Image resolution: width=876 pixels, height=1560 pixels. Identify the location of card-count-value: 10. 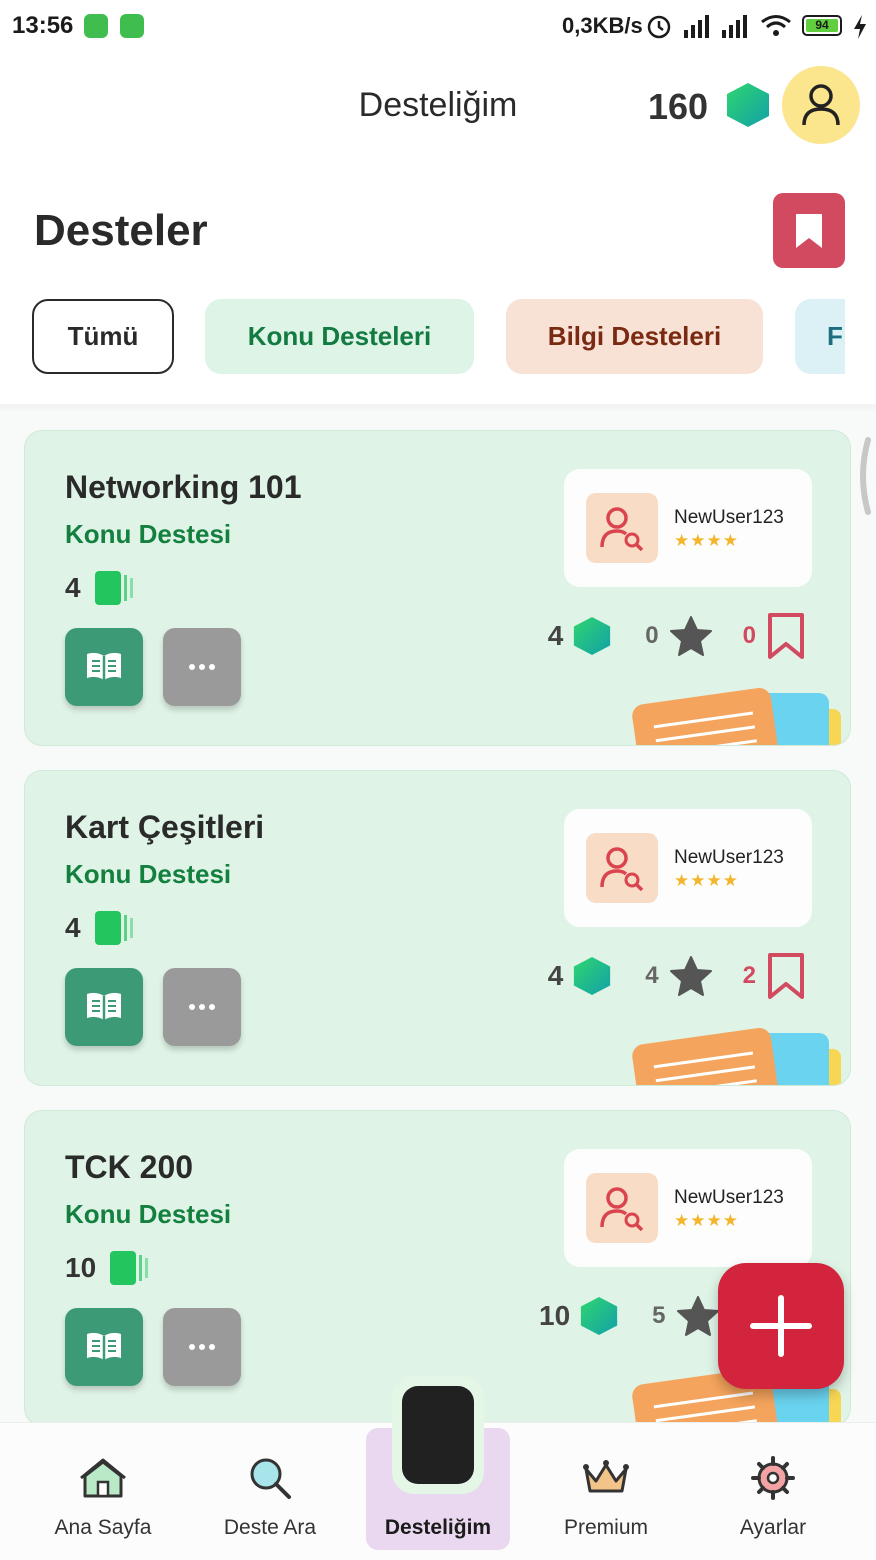
(81, 1267).